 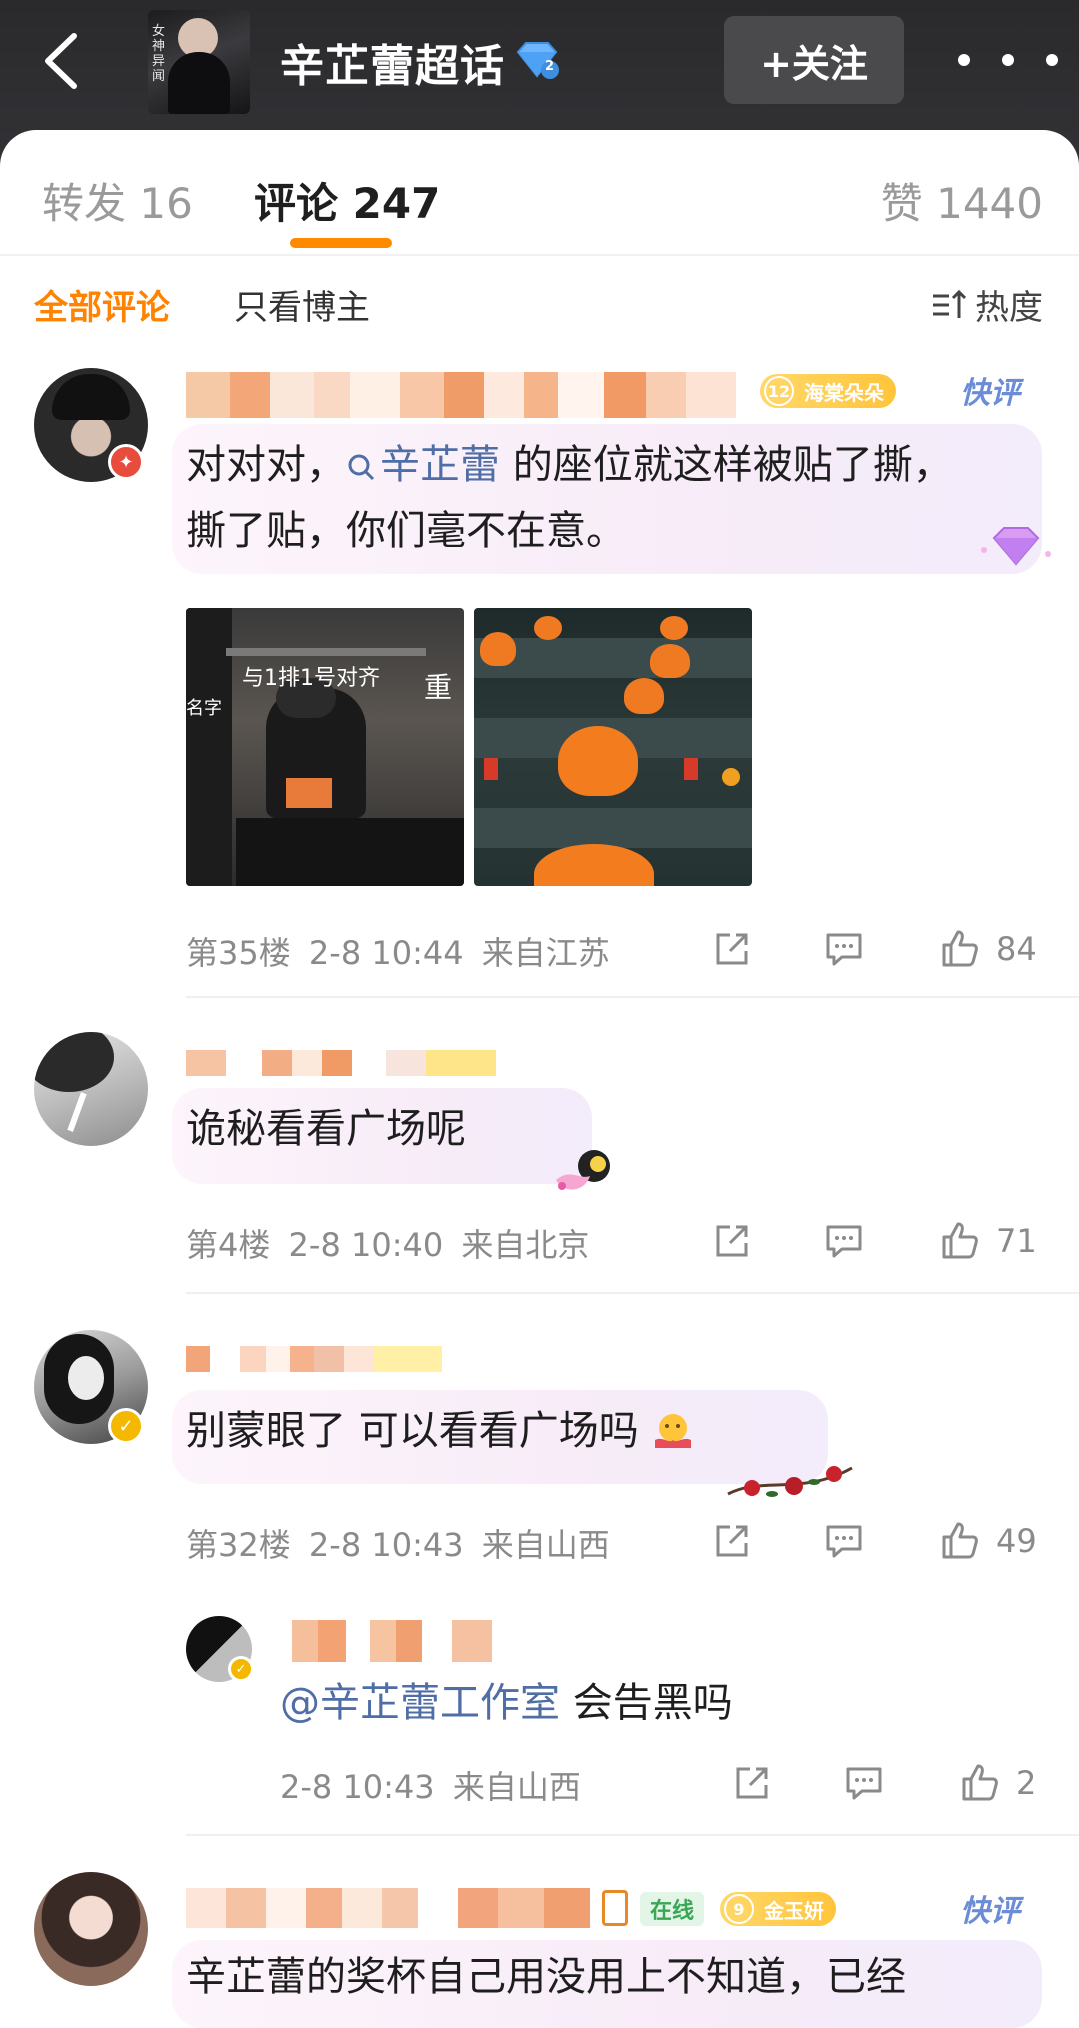 What do you see at coordinates (397, 1641) in the screenshot?
I see `reply-username-blurred` at bounding box center [397, 1641].